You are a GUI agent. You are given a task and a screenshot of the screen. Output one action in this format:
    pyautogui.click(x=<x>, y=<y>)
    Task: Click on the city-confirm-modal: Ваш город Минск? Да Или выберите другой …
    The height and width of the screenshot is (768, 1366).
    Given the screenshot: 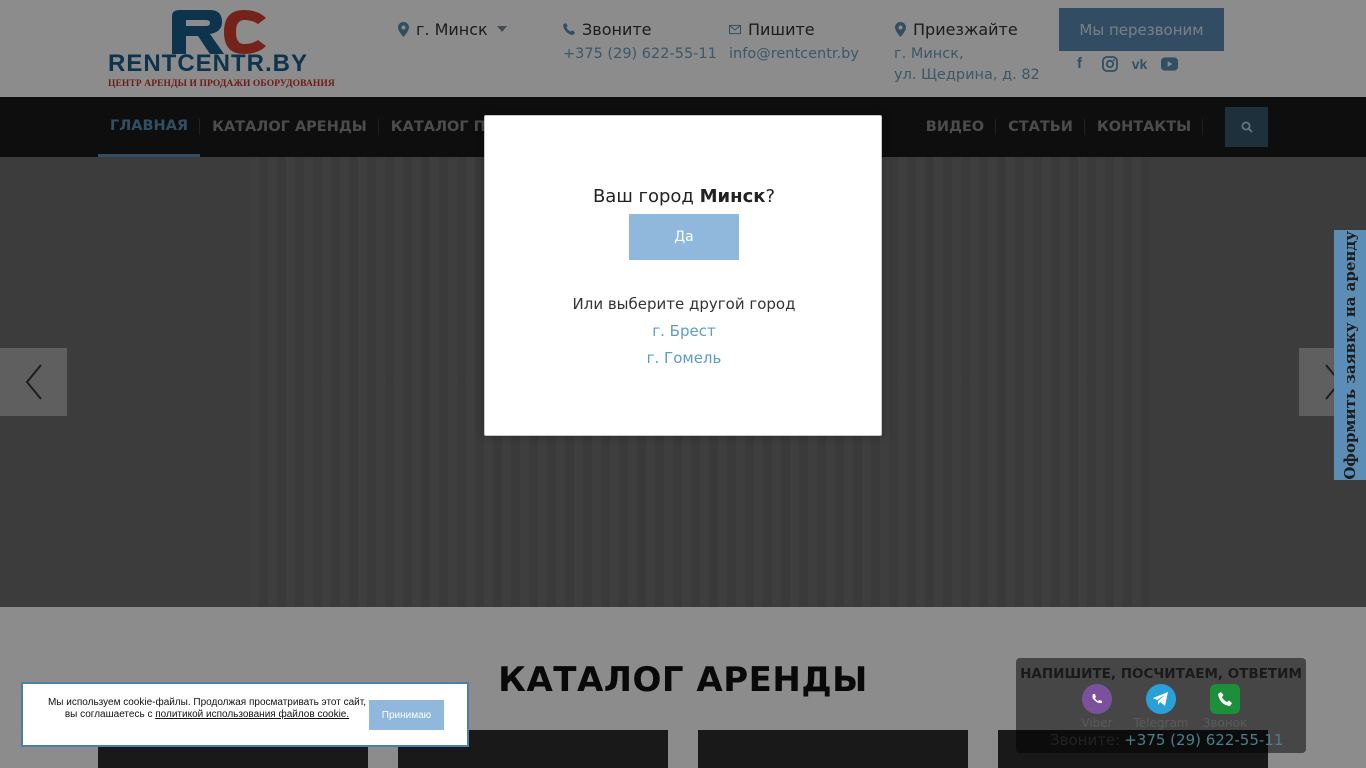 What is the action you would take?
    pyautogui.click(x=683, y=275)
    